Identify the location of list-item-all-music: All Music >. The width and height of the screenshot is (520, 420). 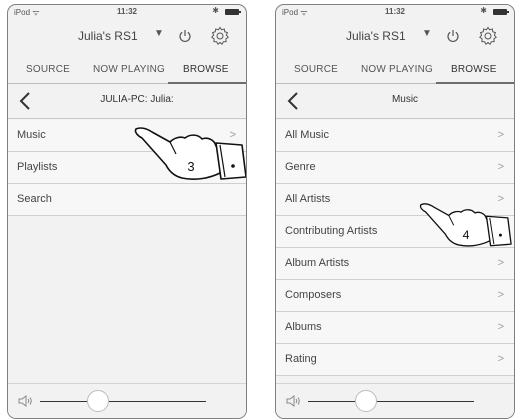
(395, 136).